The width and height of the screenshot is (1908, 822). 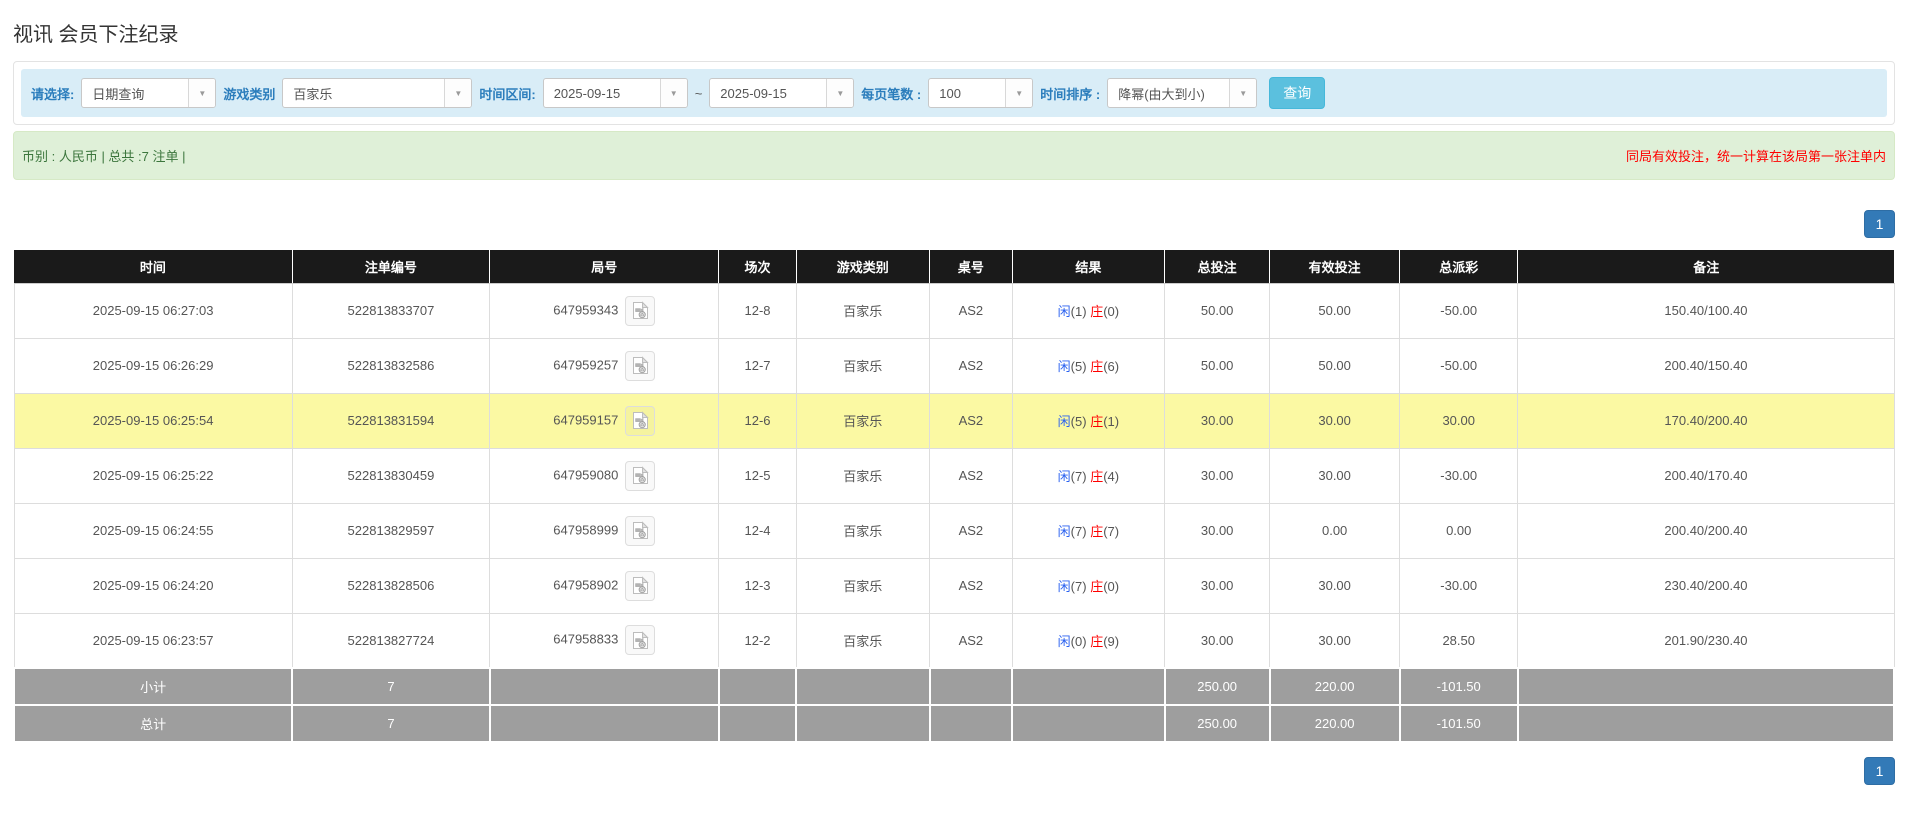 I want to click on round-id: 647958902, so click(x=586, y=584).